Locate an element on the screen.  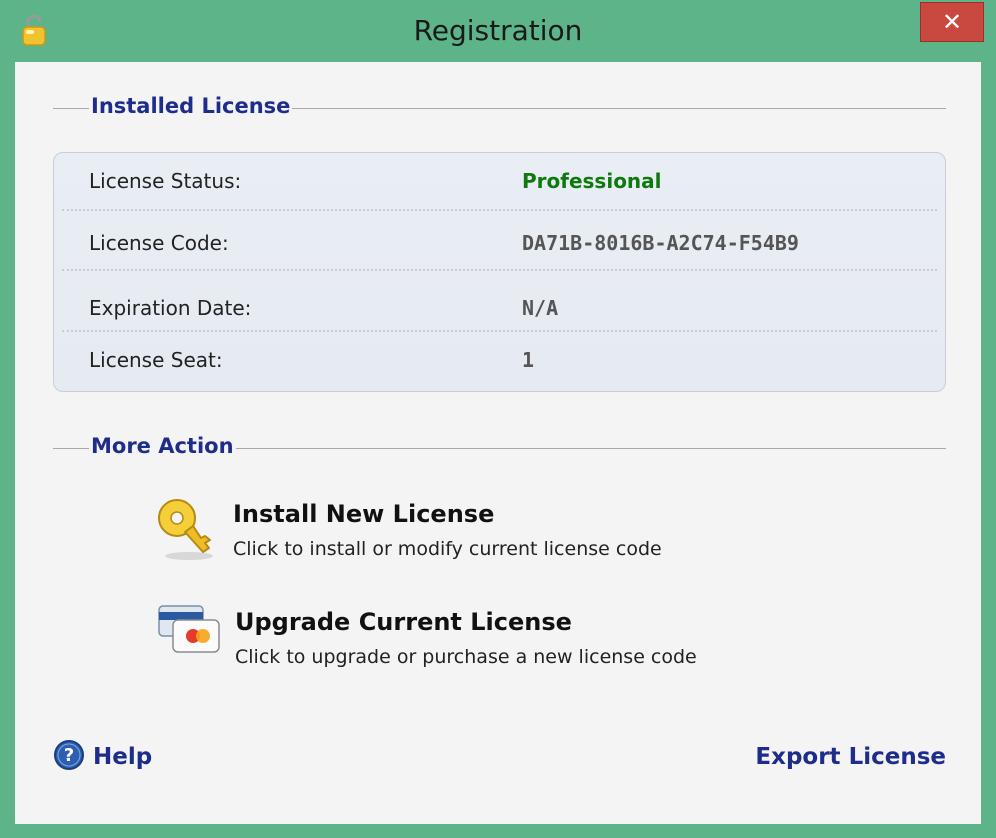
info-key: License Seat: is located at coordinates (156, 360).